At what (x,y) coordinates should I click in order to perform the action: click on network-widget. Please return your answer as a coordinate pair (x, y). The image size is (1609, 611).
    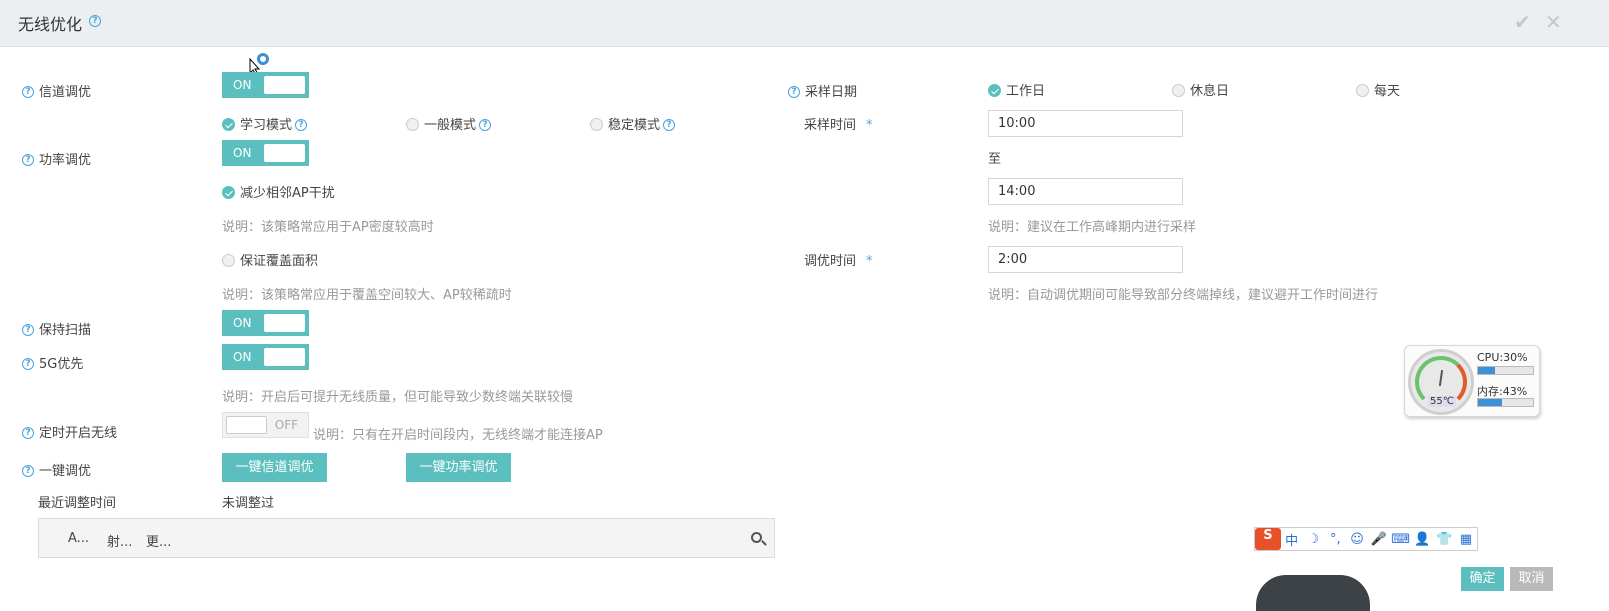
    Looking at the image, I should click on (1313, 593).